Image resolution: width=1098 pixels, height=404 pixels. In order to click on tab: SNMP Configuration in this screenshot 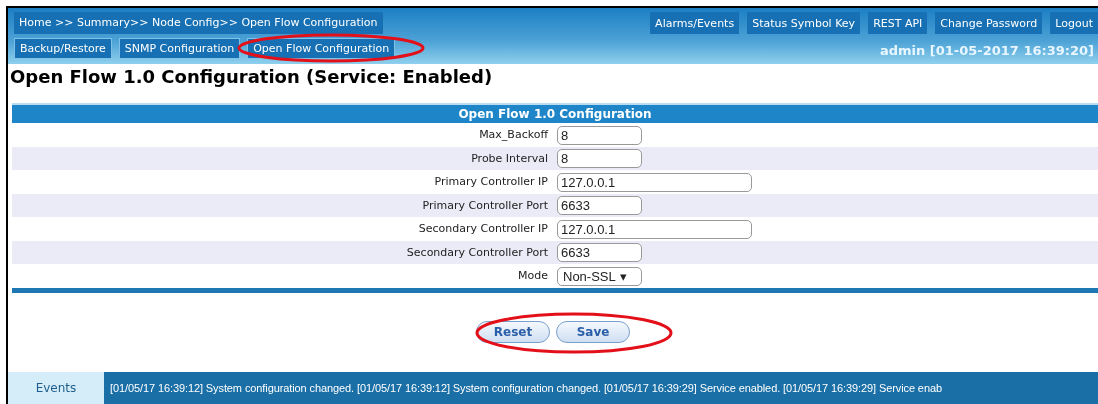, I will do `click(179, 48)`.